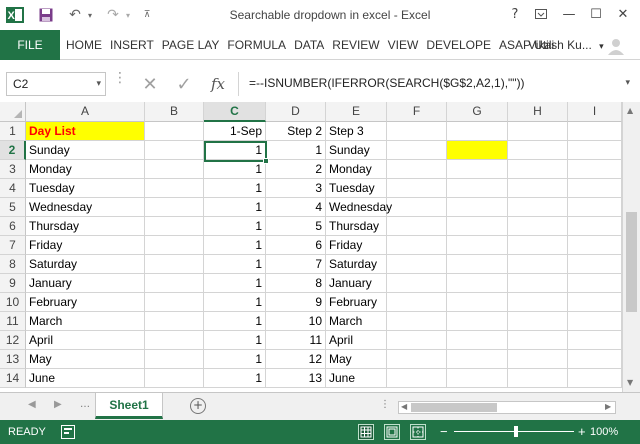 The image size is (640, 444). What do you see at coordinates (538, 378) in the screenshot?
I see `cell-h14` at bounding box center [538, 378].